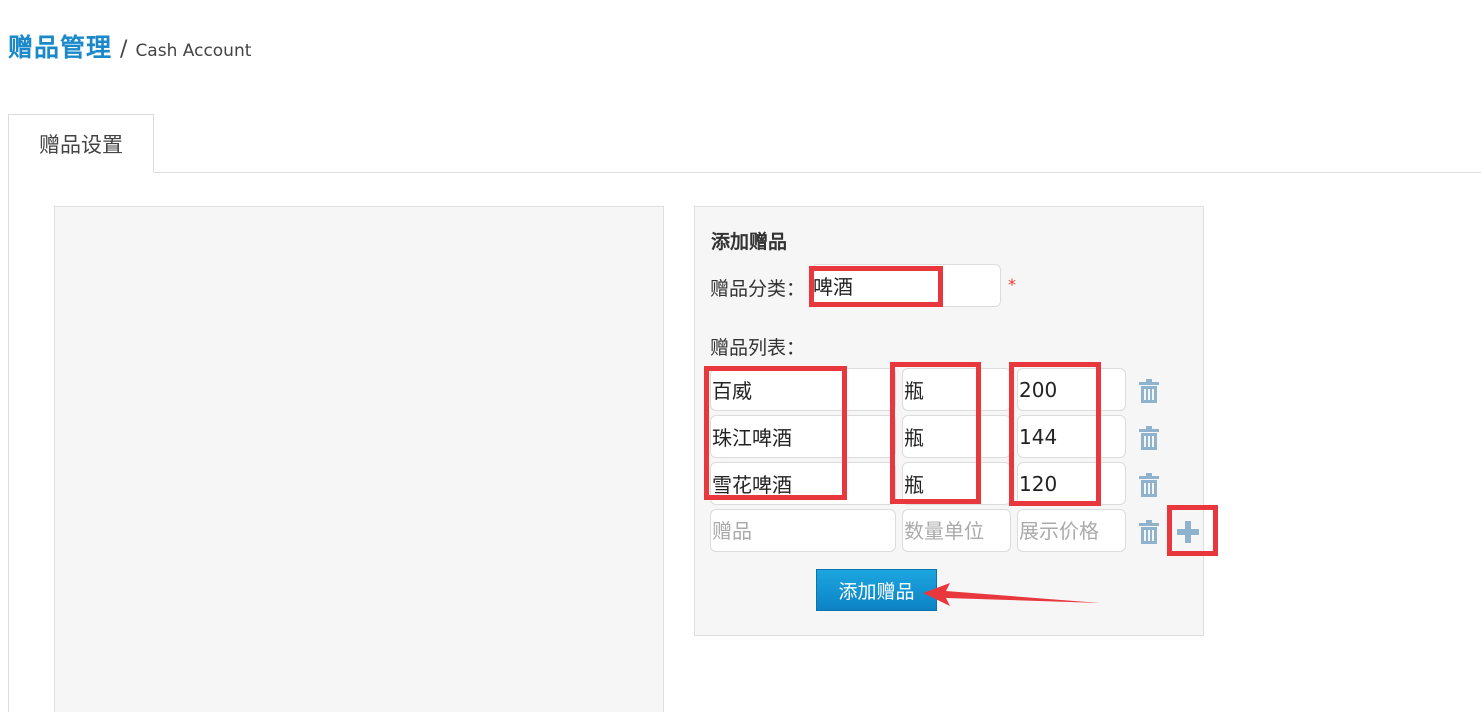  I want to click on tab-bar: 赠品设置, so click(744, 143).